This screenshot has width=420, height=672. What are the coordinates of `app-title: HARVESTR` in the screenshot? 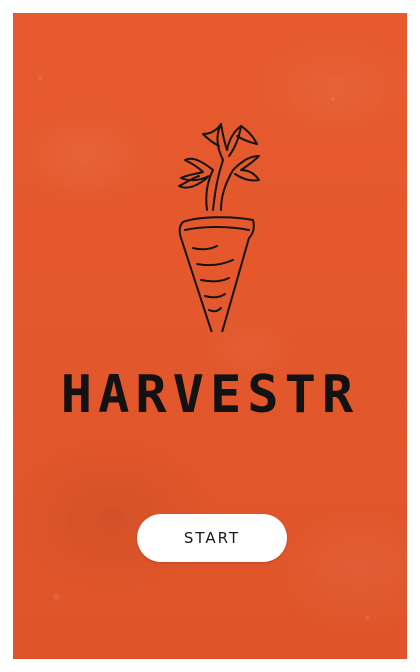 It's located at (210, 395).